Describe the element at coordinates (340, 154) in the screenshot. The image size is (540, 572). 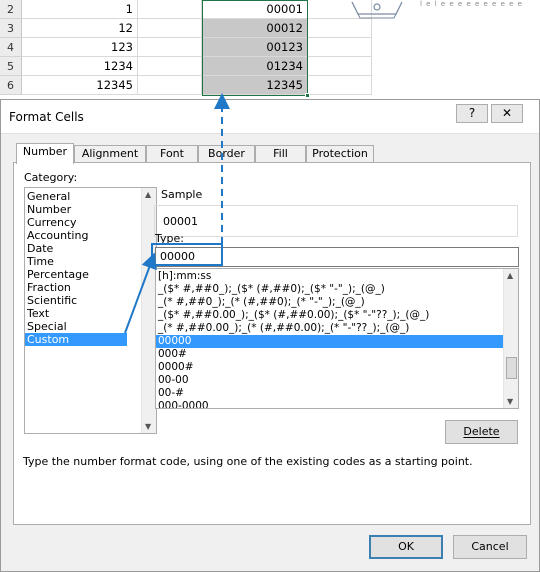
I see `tab-protection: Protection` at that location.